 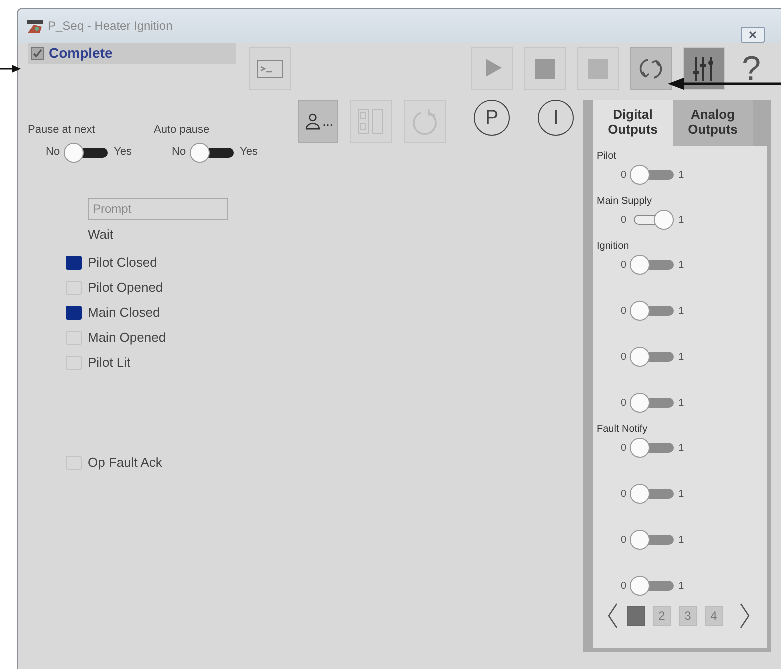 I want to click on indicator-label: Op Fault Ack, so click(x=125, y=463).